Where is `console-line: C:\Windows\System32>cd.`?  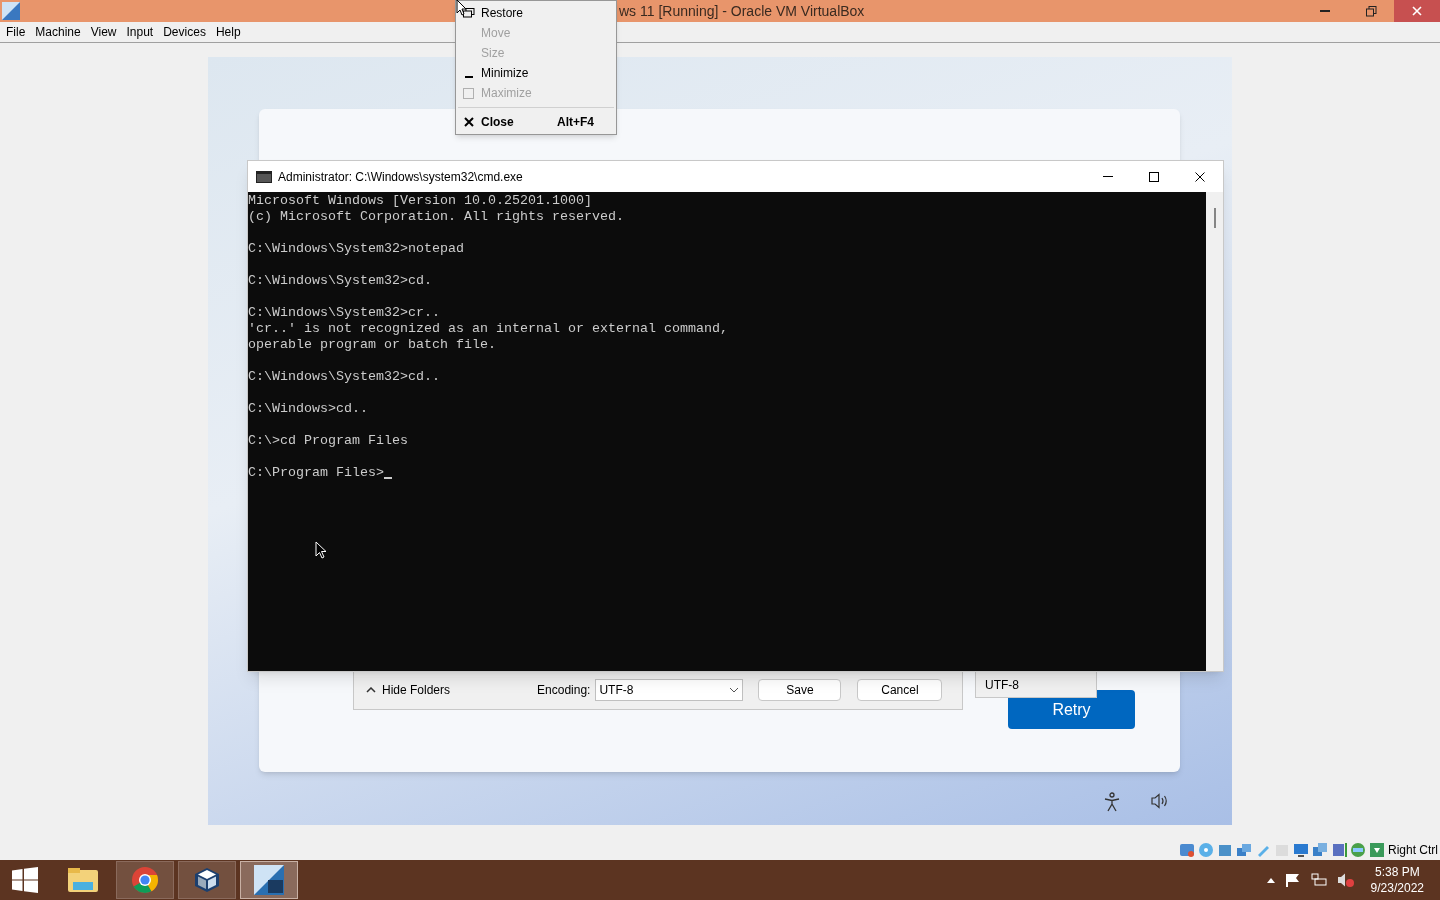 console-line: C:\Windows\System32>cd. is located at coordinates (340, 281).